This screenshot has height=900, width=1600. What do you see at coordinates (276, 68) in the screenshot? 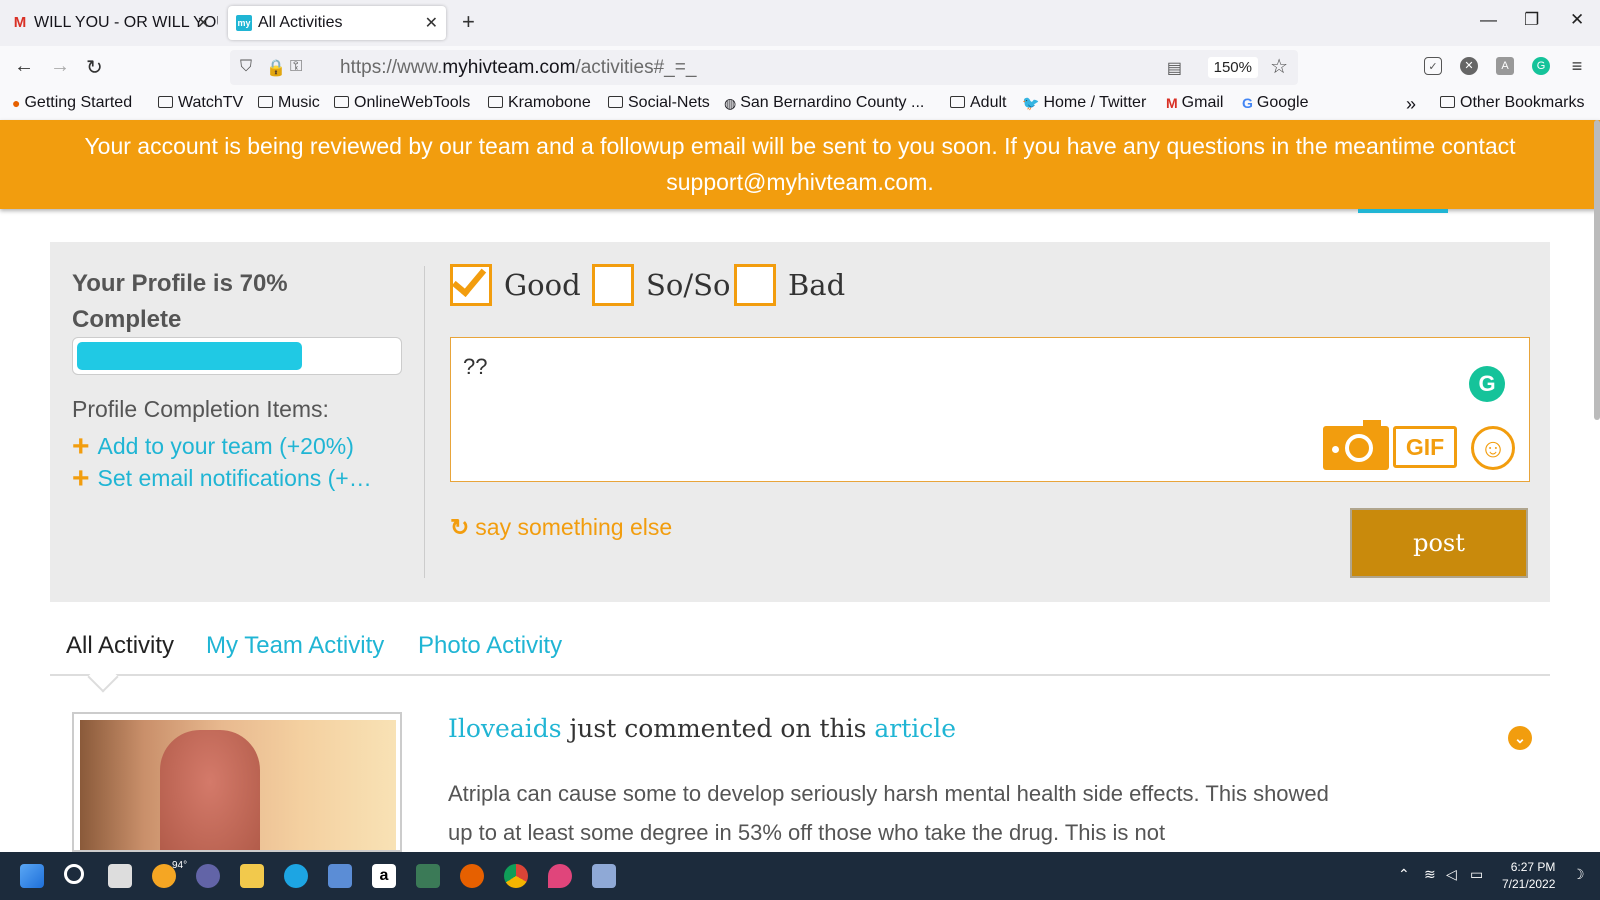
I see `lock-icon: 🔒` at bounding box center [276, 68].